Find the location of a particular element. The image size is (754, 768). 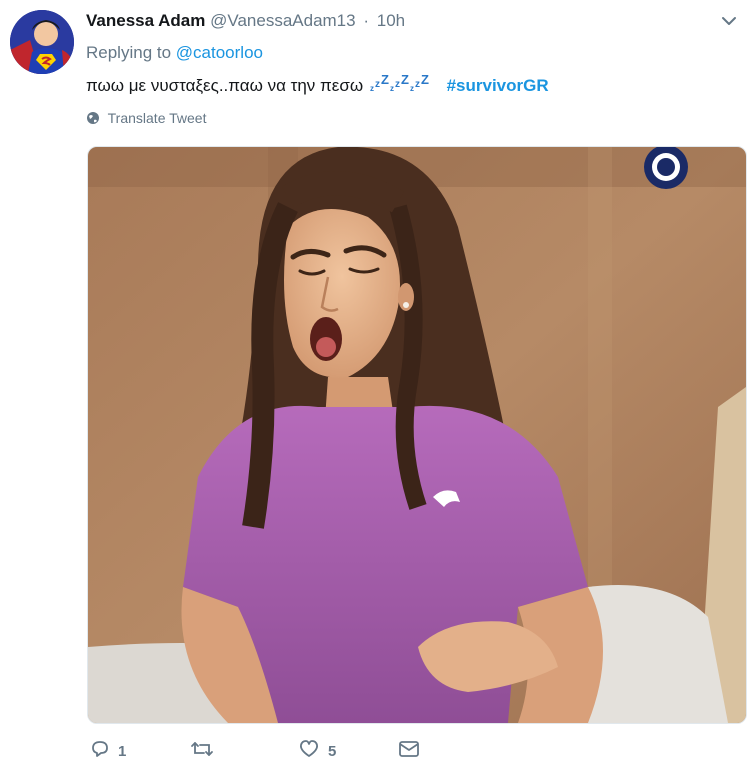

retweet-button is located at coordinates (206, 751).